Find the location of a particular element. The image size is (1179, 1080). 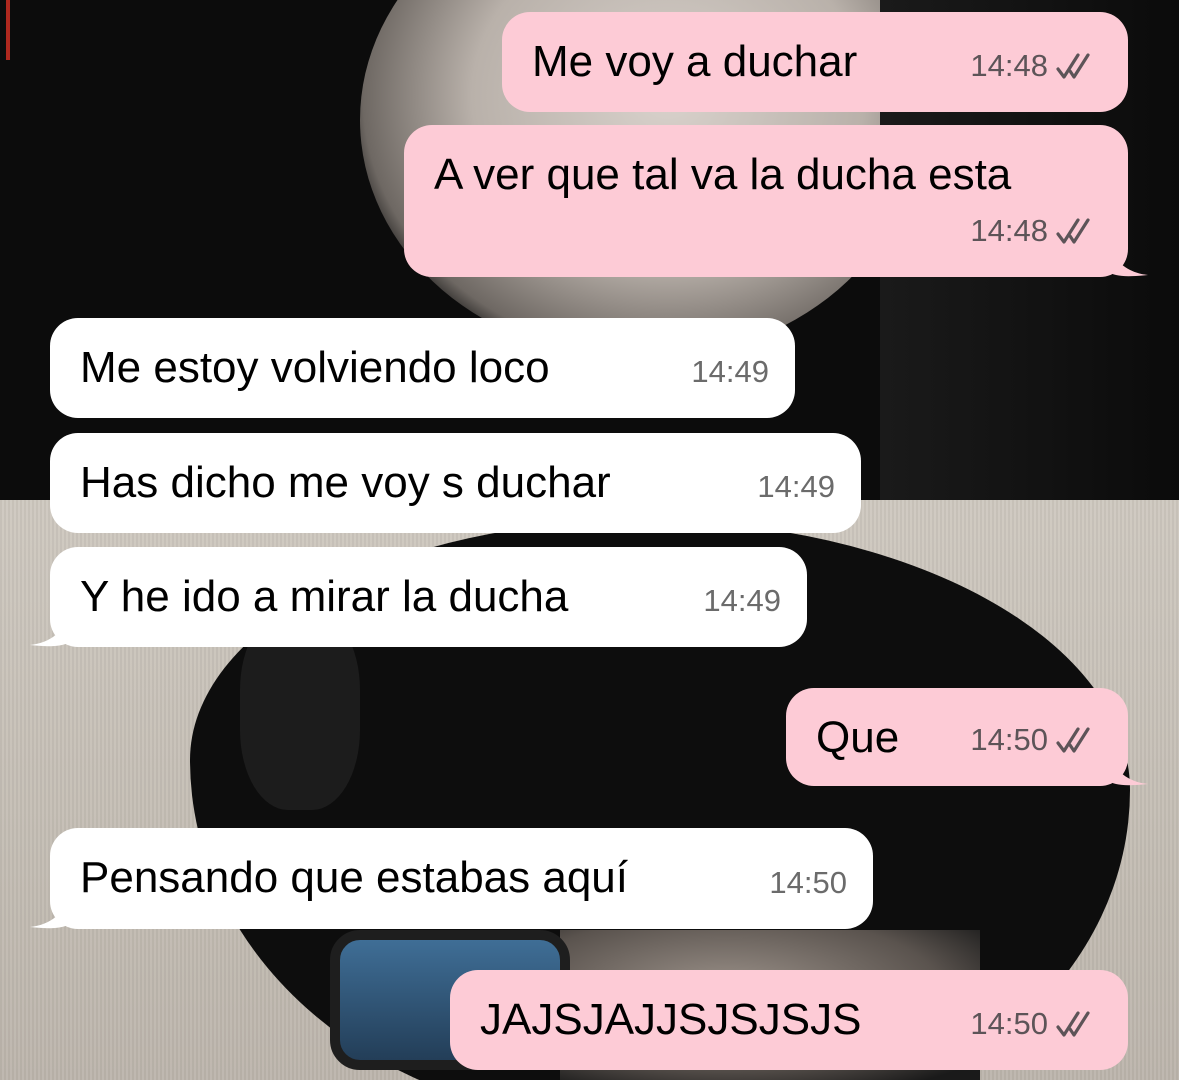

message-text: Y he ido a mirar la ducha is located at coordinates (324, 596).